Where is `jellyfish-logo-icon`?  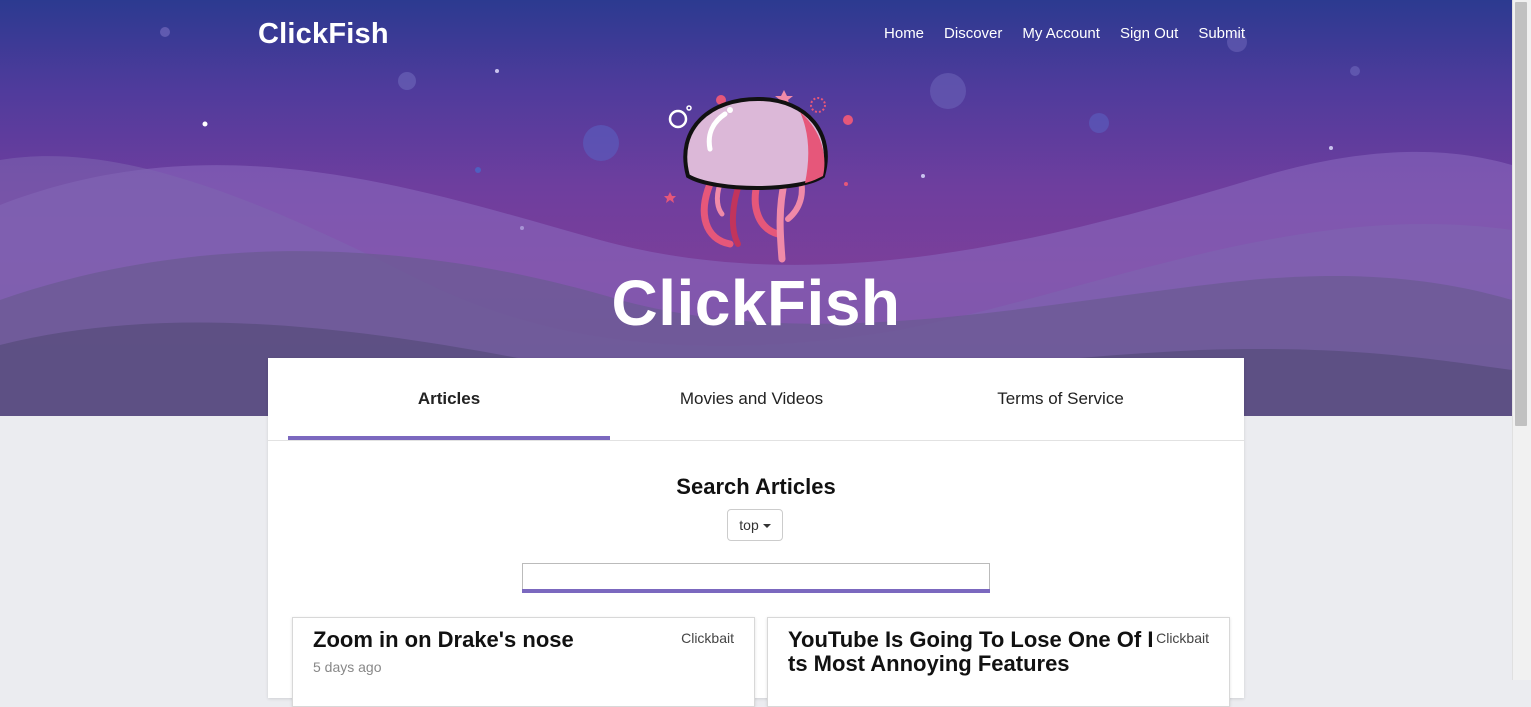 jellyfish-logo-icon is located at coordinates (758, 176).